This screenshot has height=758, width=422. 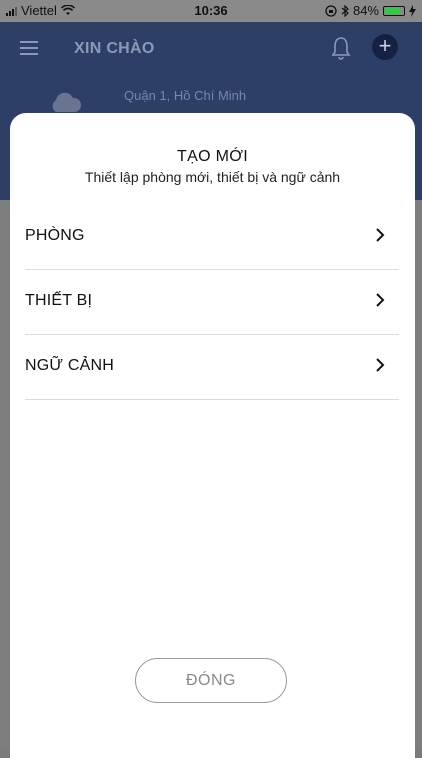 I want to click on add-button: +, so click(x=385, y=47).